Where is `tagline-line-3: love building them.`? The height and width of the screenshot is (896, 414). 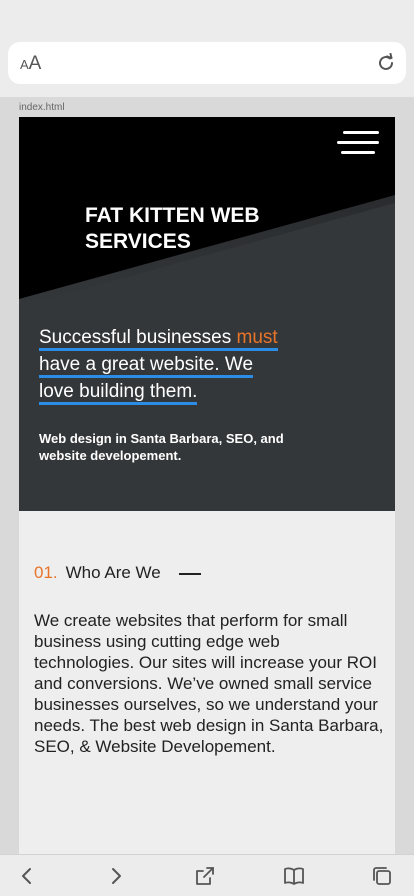 tagline-line-3: love building them. is located at coordinates (118, 393).